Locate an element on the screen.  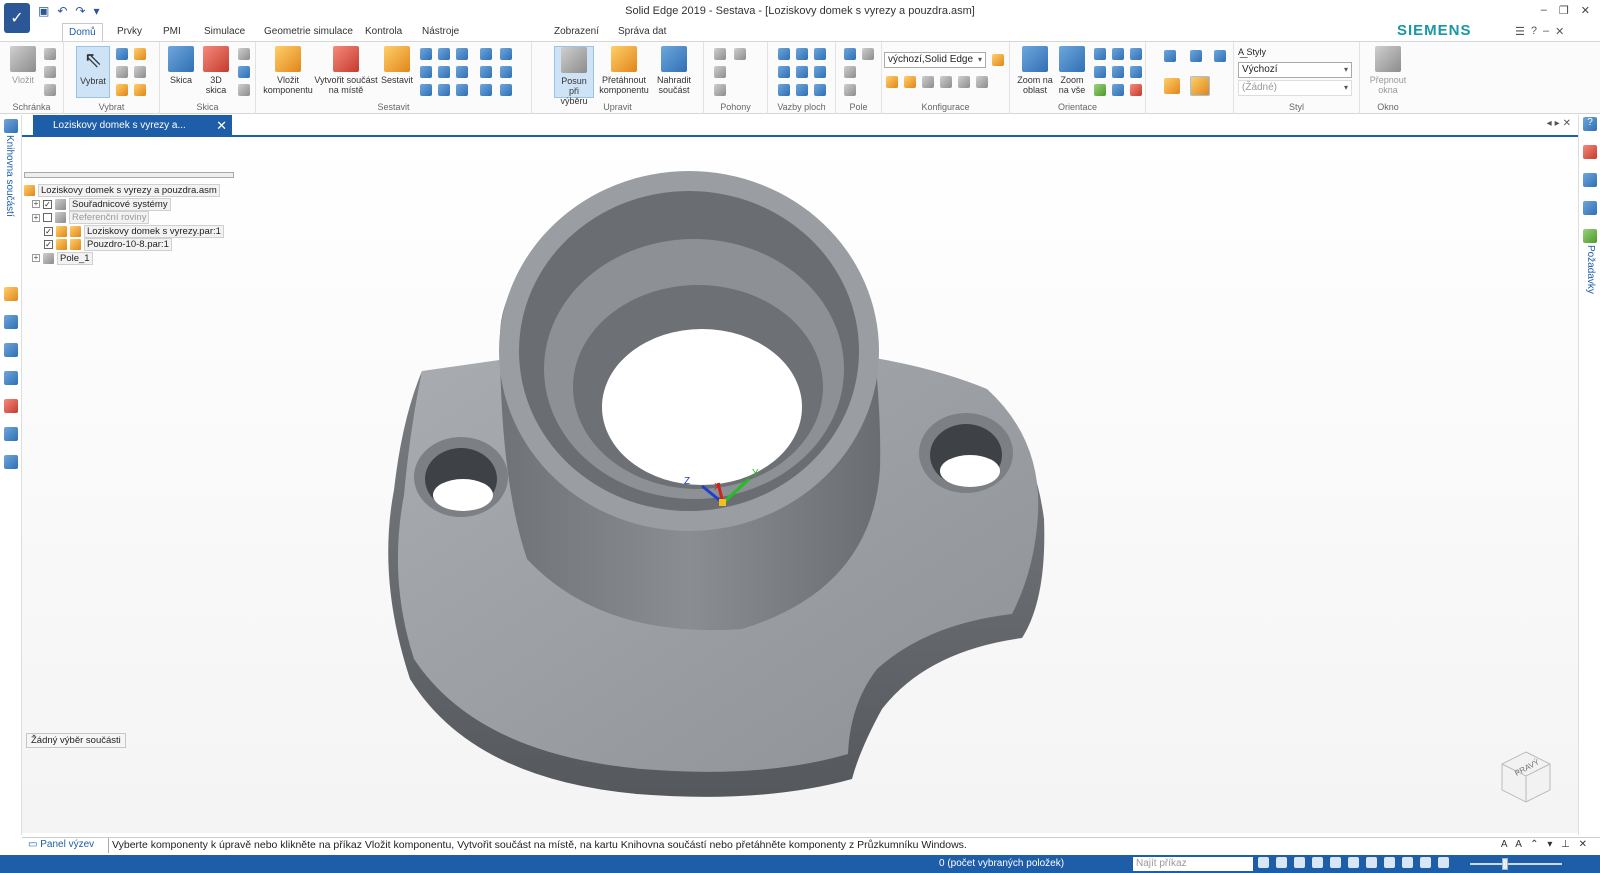
requirements-icon is located at coordinates (1590, 236).